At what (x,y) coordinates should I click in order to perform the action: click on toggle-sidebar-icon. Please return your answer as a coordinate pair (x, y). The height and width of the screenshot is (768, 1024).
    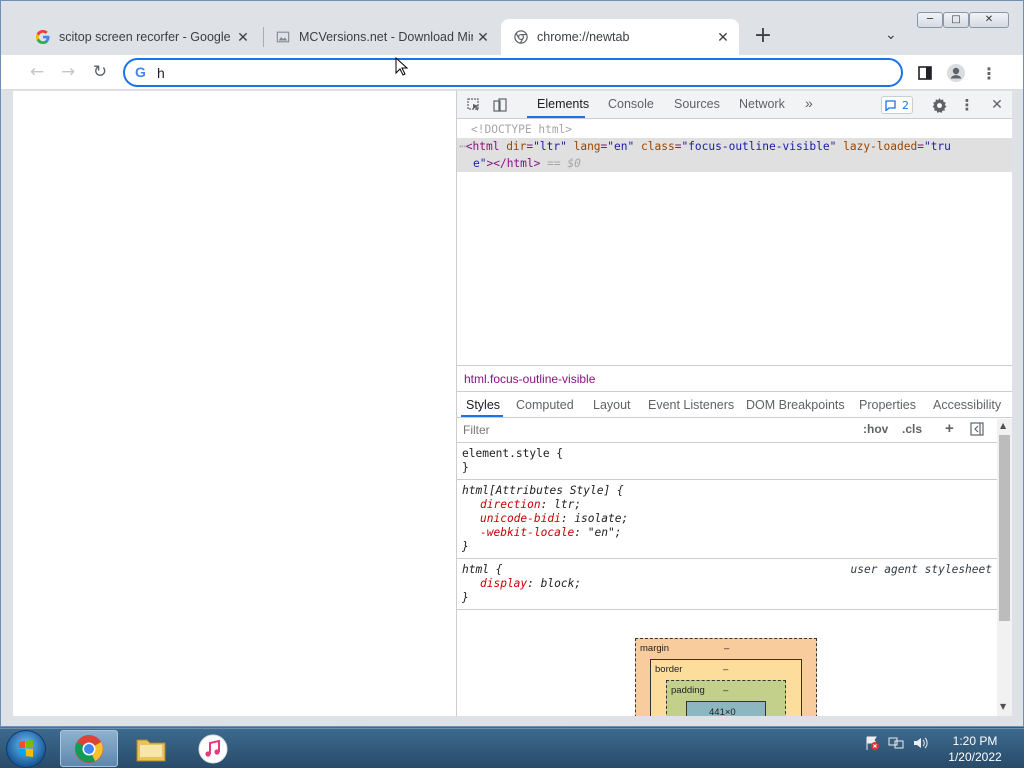
    Looking at the image, I should click on (977, 430).